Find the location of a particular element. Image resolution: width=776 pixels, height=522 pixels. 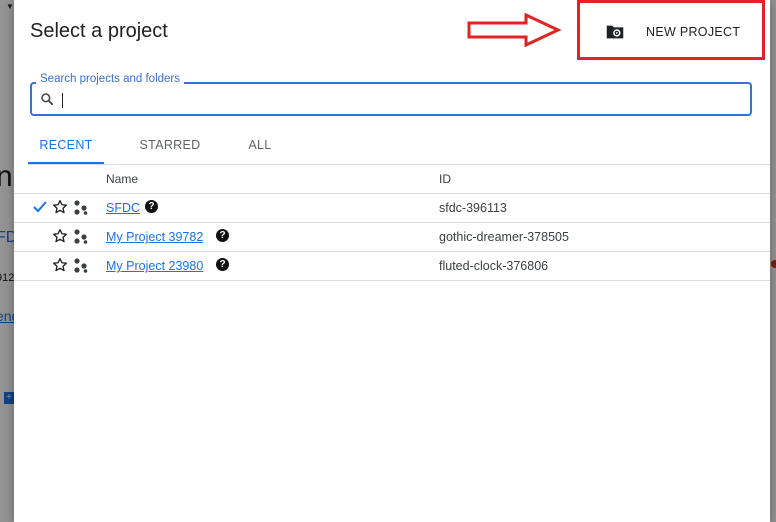

arrow-right-icon is located at coordinates (514, 30).